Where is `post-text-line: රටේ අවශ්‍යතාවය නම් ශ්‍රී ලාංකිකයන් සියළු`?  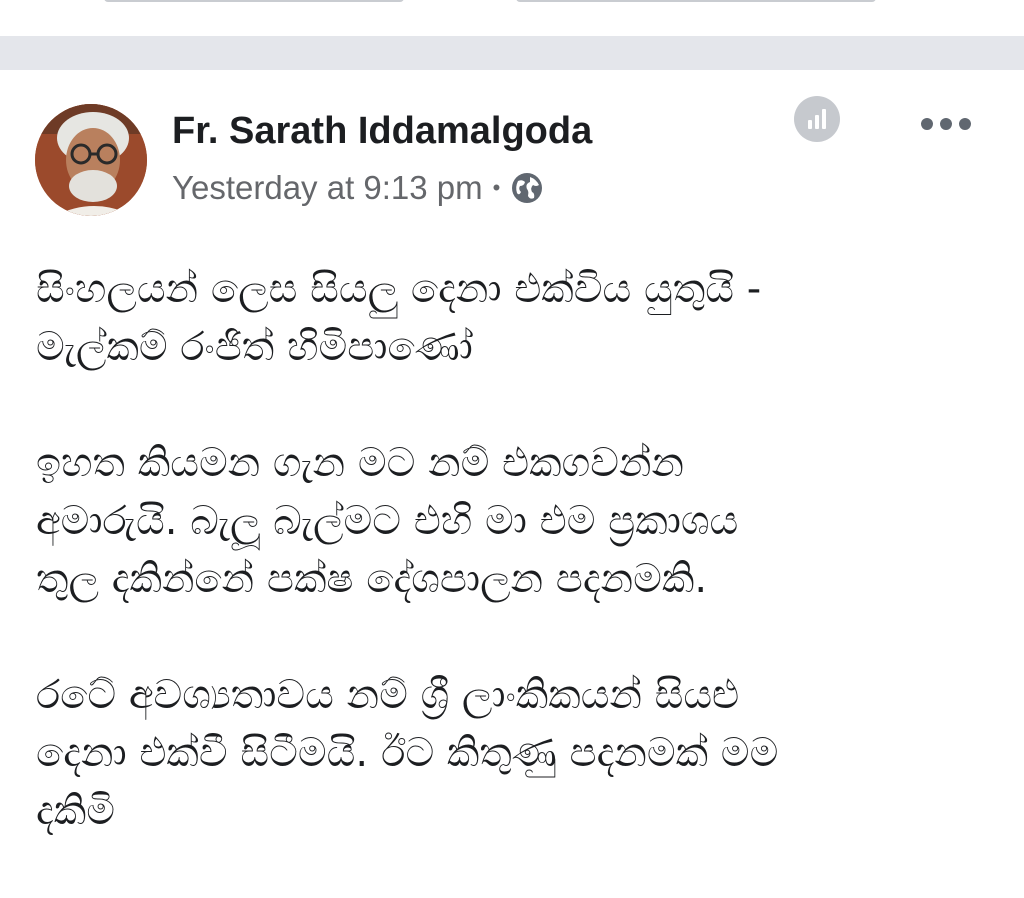 post-text-line: රටේ අවශ්‍යතාවය නම් ශ්‍රී ලාංකිකයන් සියළු is located at coordinates (388, 695).